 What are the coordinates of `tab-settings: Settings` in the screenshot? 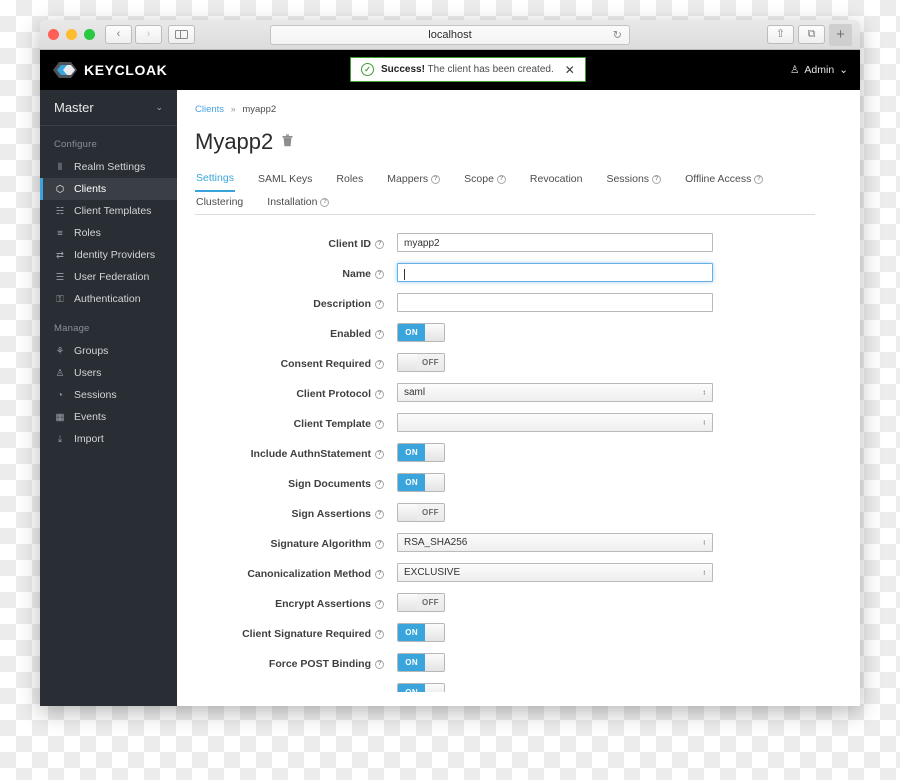 It's located at (215, 180).